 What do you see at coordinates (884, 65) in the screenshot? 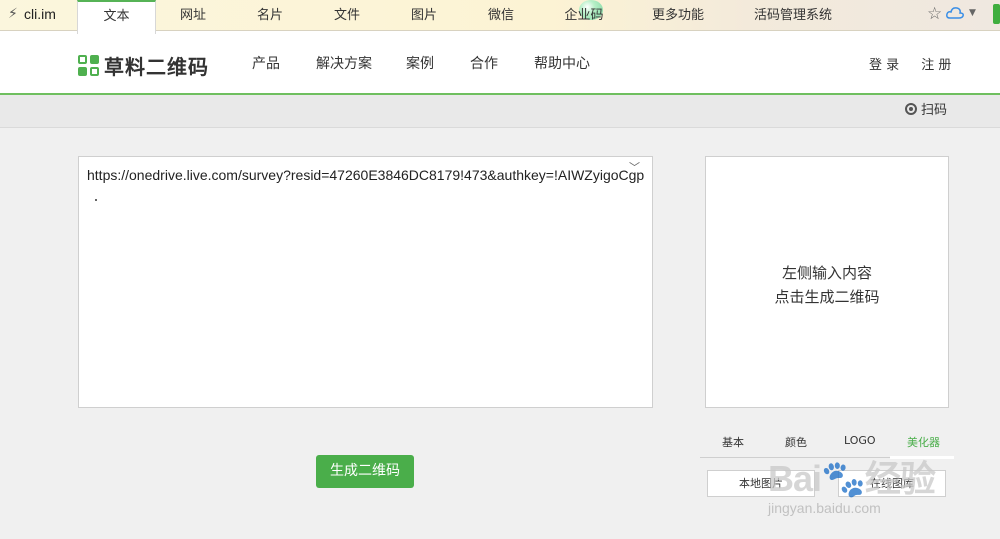
I see `login-link: 登 录` at bounding box center [884, 65].